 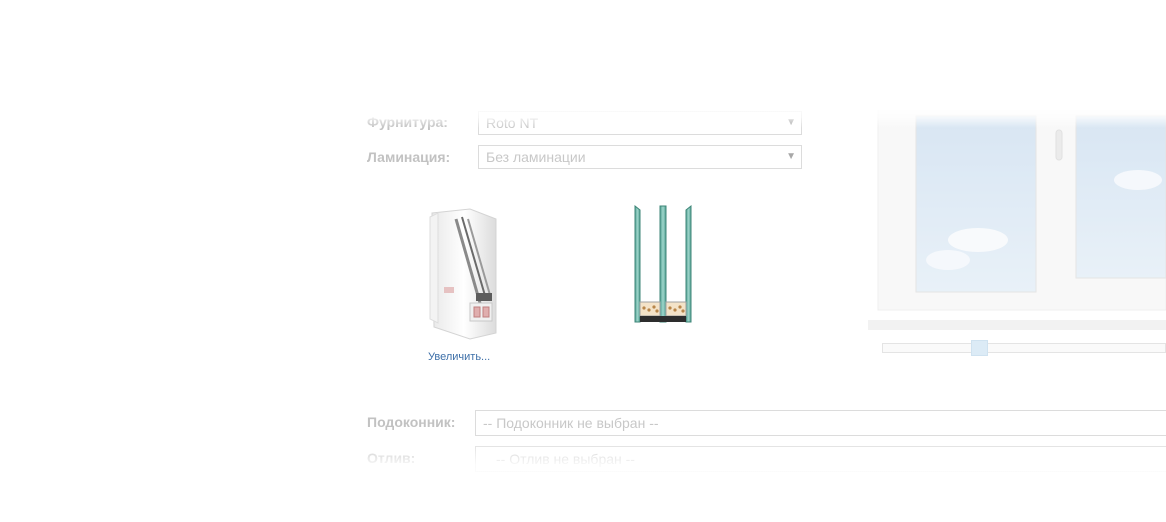 I want to click on laminacia-select-value: Без ламинации, so click(x=536, y=157).